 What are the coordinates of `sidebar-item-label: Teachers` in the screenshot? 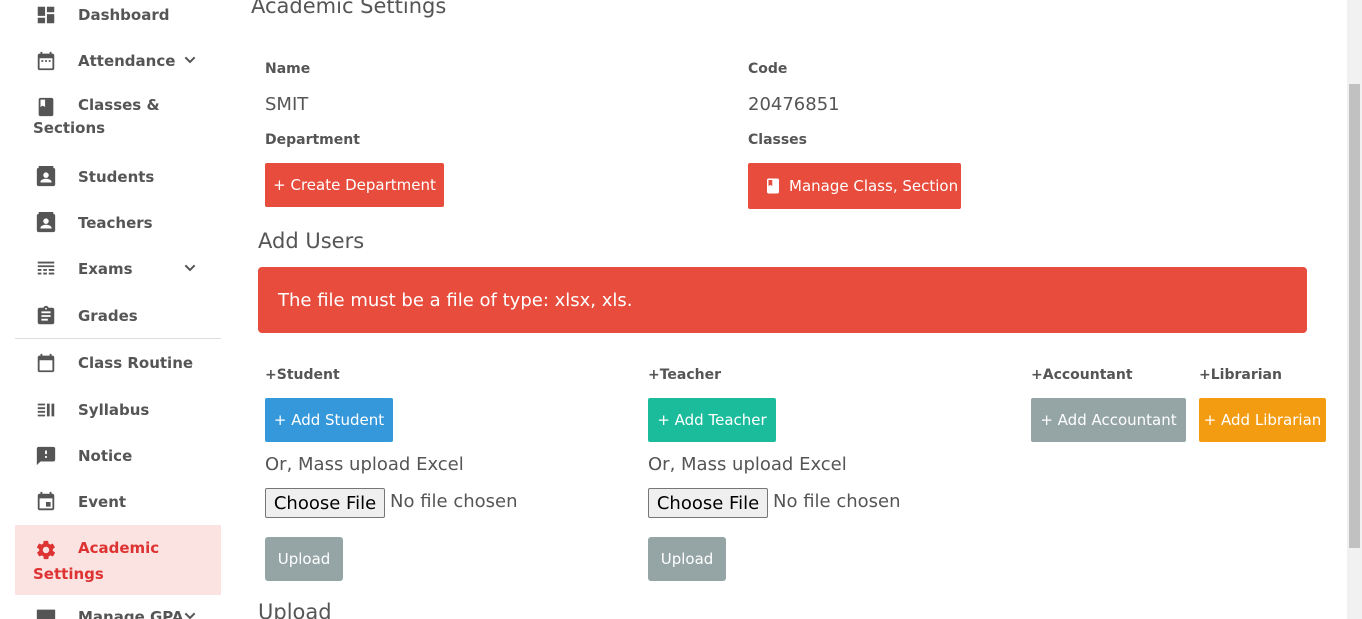 It's located at (115, 223).